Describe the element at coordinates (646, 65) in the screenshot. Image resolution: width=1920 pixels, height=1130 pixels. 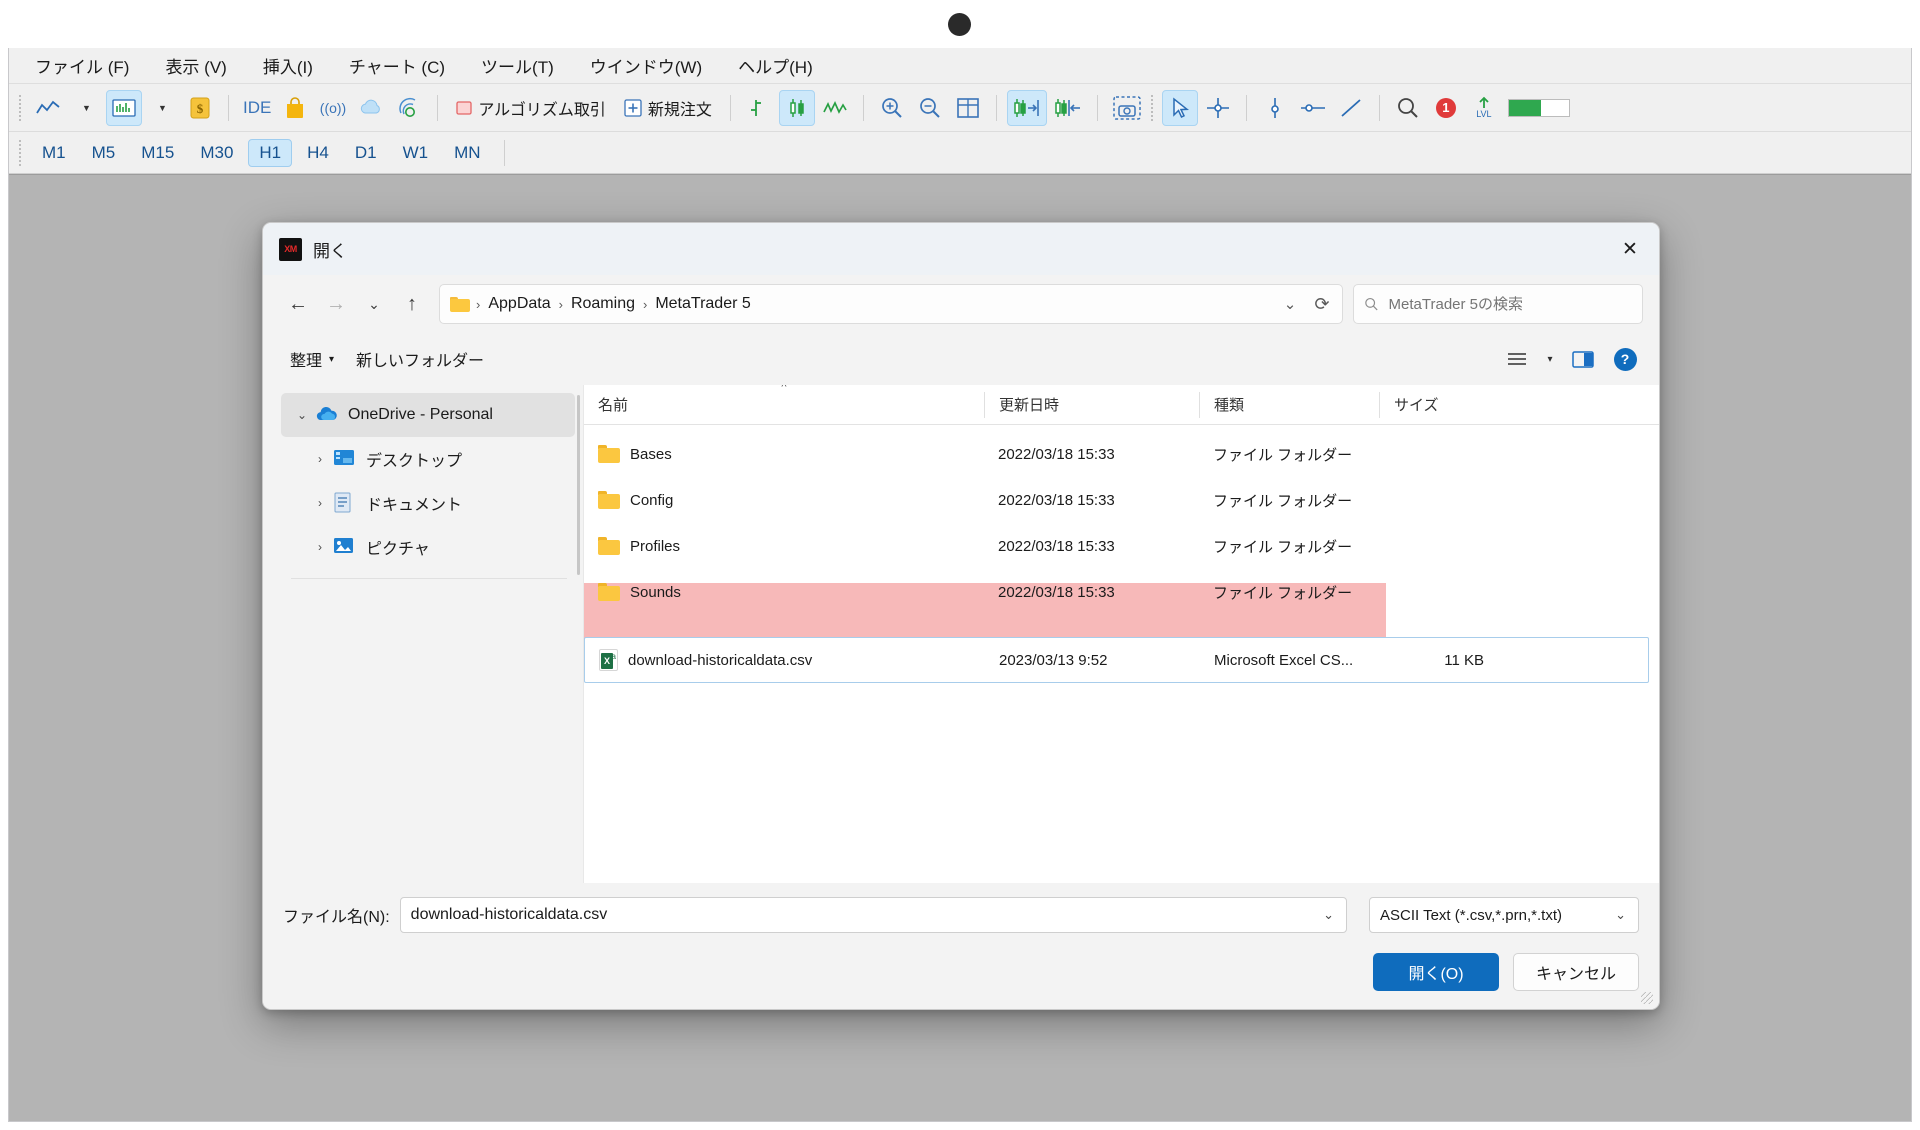
I see `menu-window: ウインドウ(W)` at that location.